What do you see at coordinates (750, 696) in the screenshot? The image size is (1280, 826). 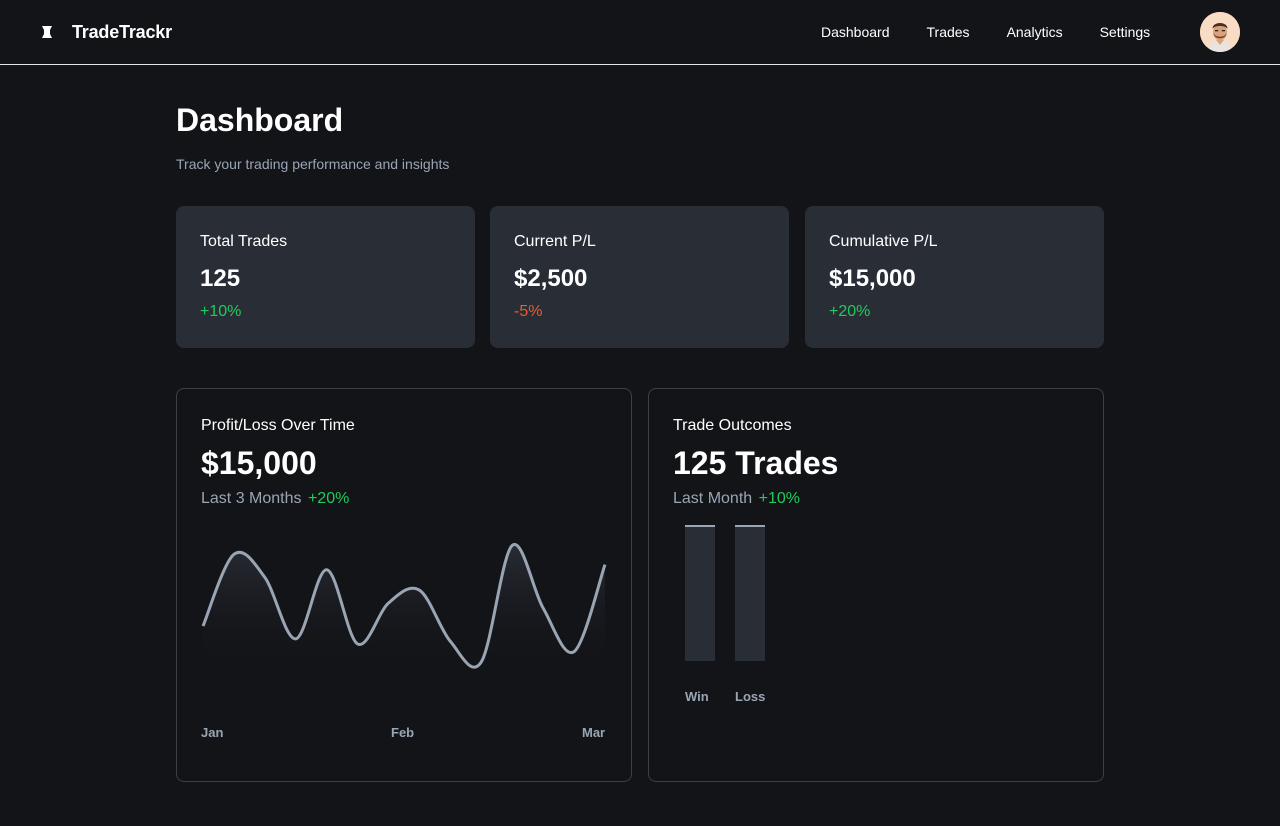 I see `bar-category-label: Loss` at bounding box center [750, 696].